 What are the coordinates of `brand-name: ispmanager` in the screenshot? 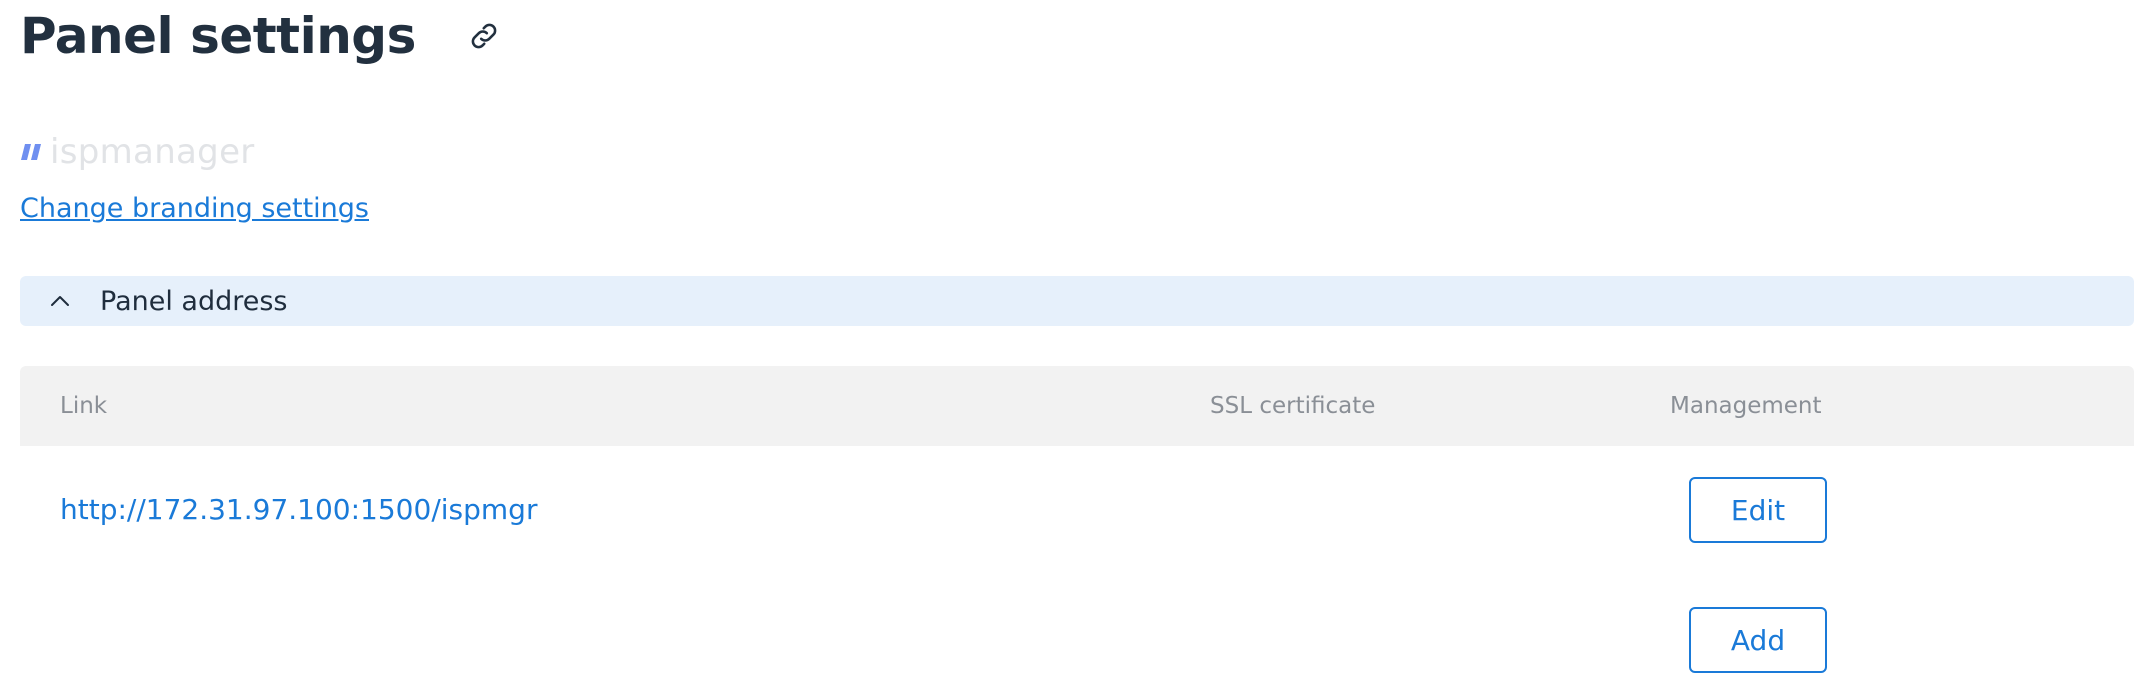 It's located at (152, 152).